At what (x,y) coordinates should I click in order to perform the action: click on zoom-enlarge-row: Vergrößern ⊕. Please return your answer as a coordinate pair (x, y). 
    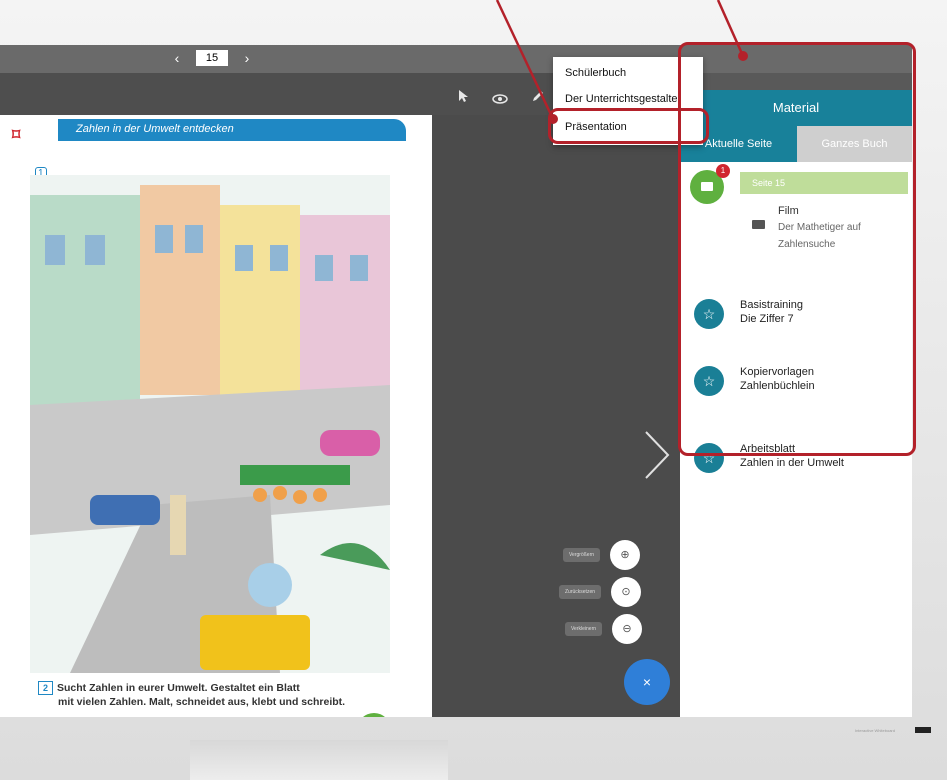
    Looking at the image, I should click on (602, 555).